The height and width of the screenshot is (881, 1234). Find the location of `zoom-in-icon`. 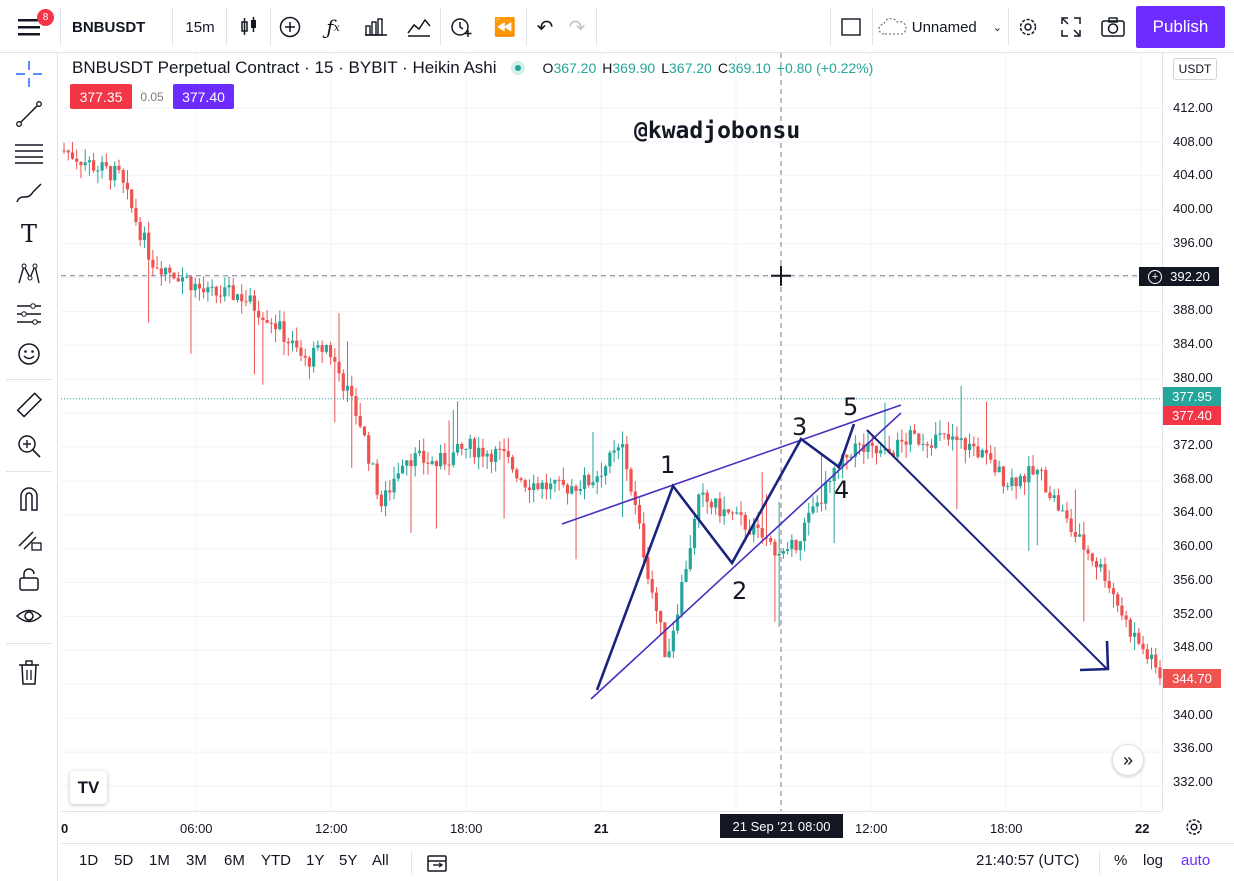

zoom-in-icon is located at coordinates (29, 446).